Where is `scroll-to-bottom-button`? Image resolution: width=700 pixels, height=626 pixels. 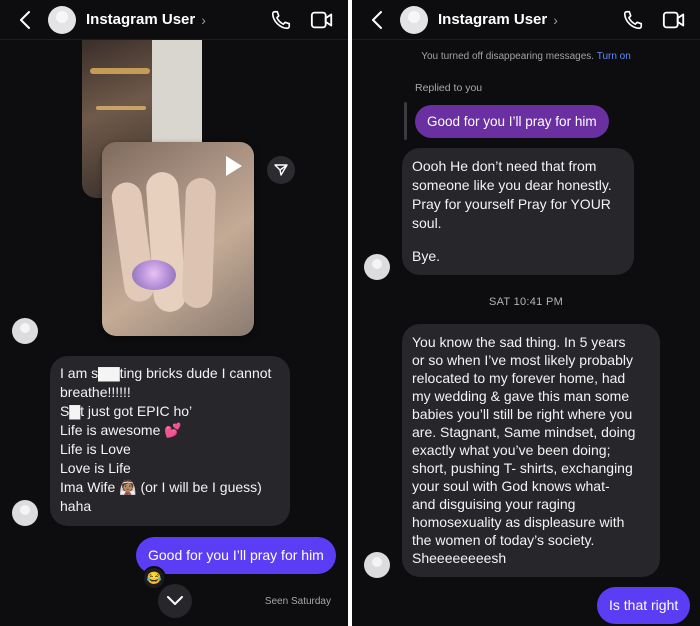 scroll-to-bottom-button is located at coordinates (175, 601).